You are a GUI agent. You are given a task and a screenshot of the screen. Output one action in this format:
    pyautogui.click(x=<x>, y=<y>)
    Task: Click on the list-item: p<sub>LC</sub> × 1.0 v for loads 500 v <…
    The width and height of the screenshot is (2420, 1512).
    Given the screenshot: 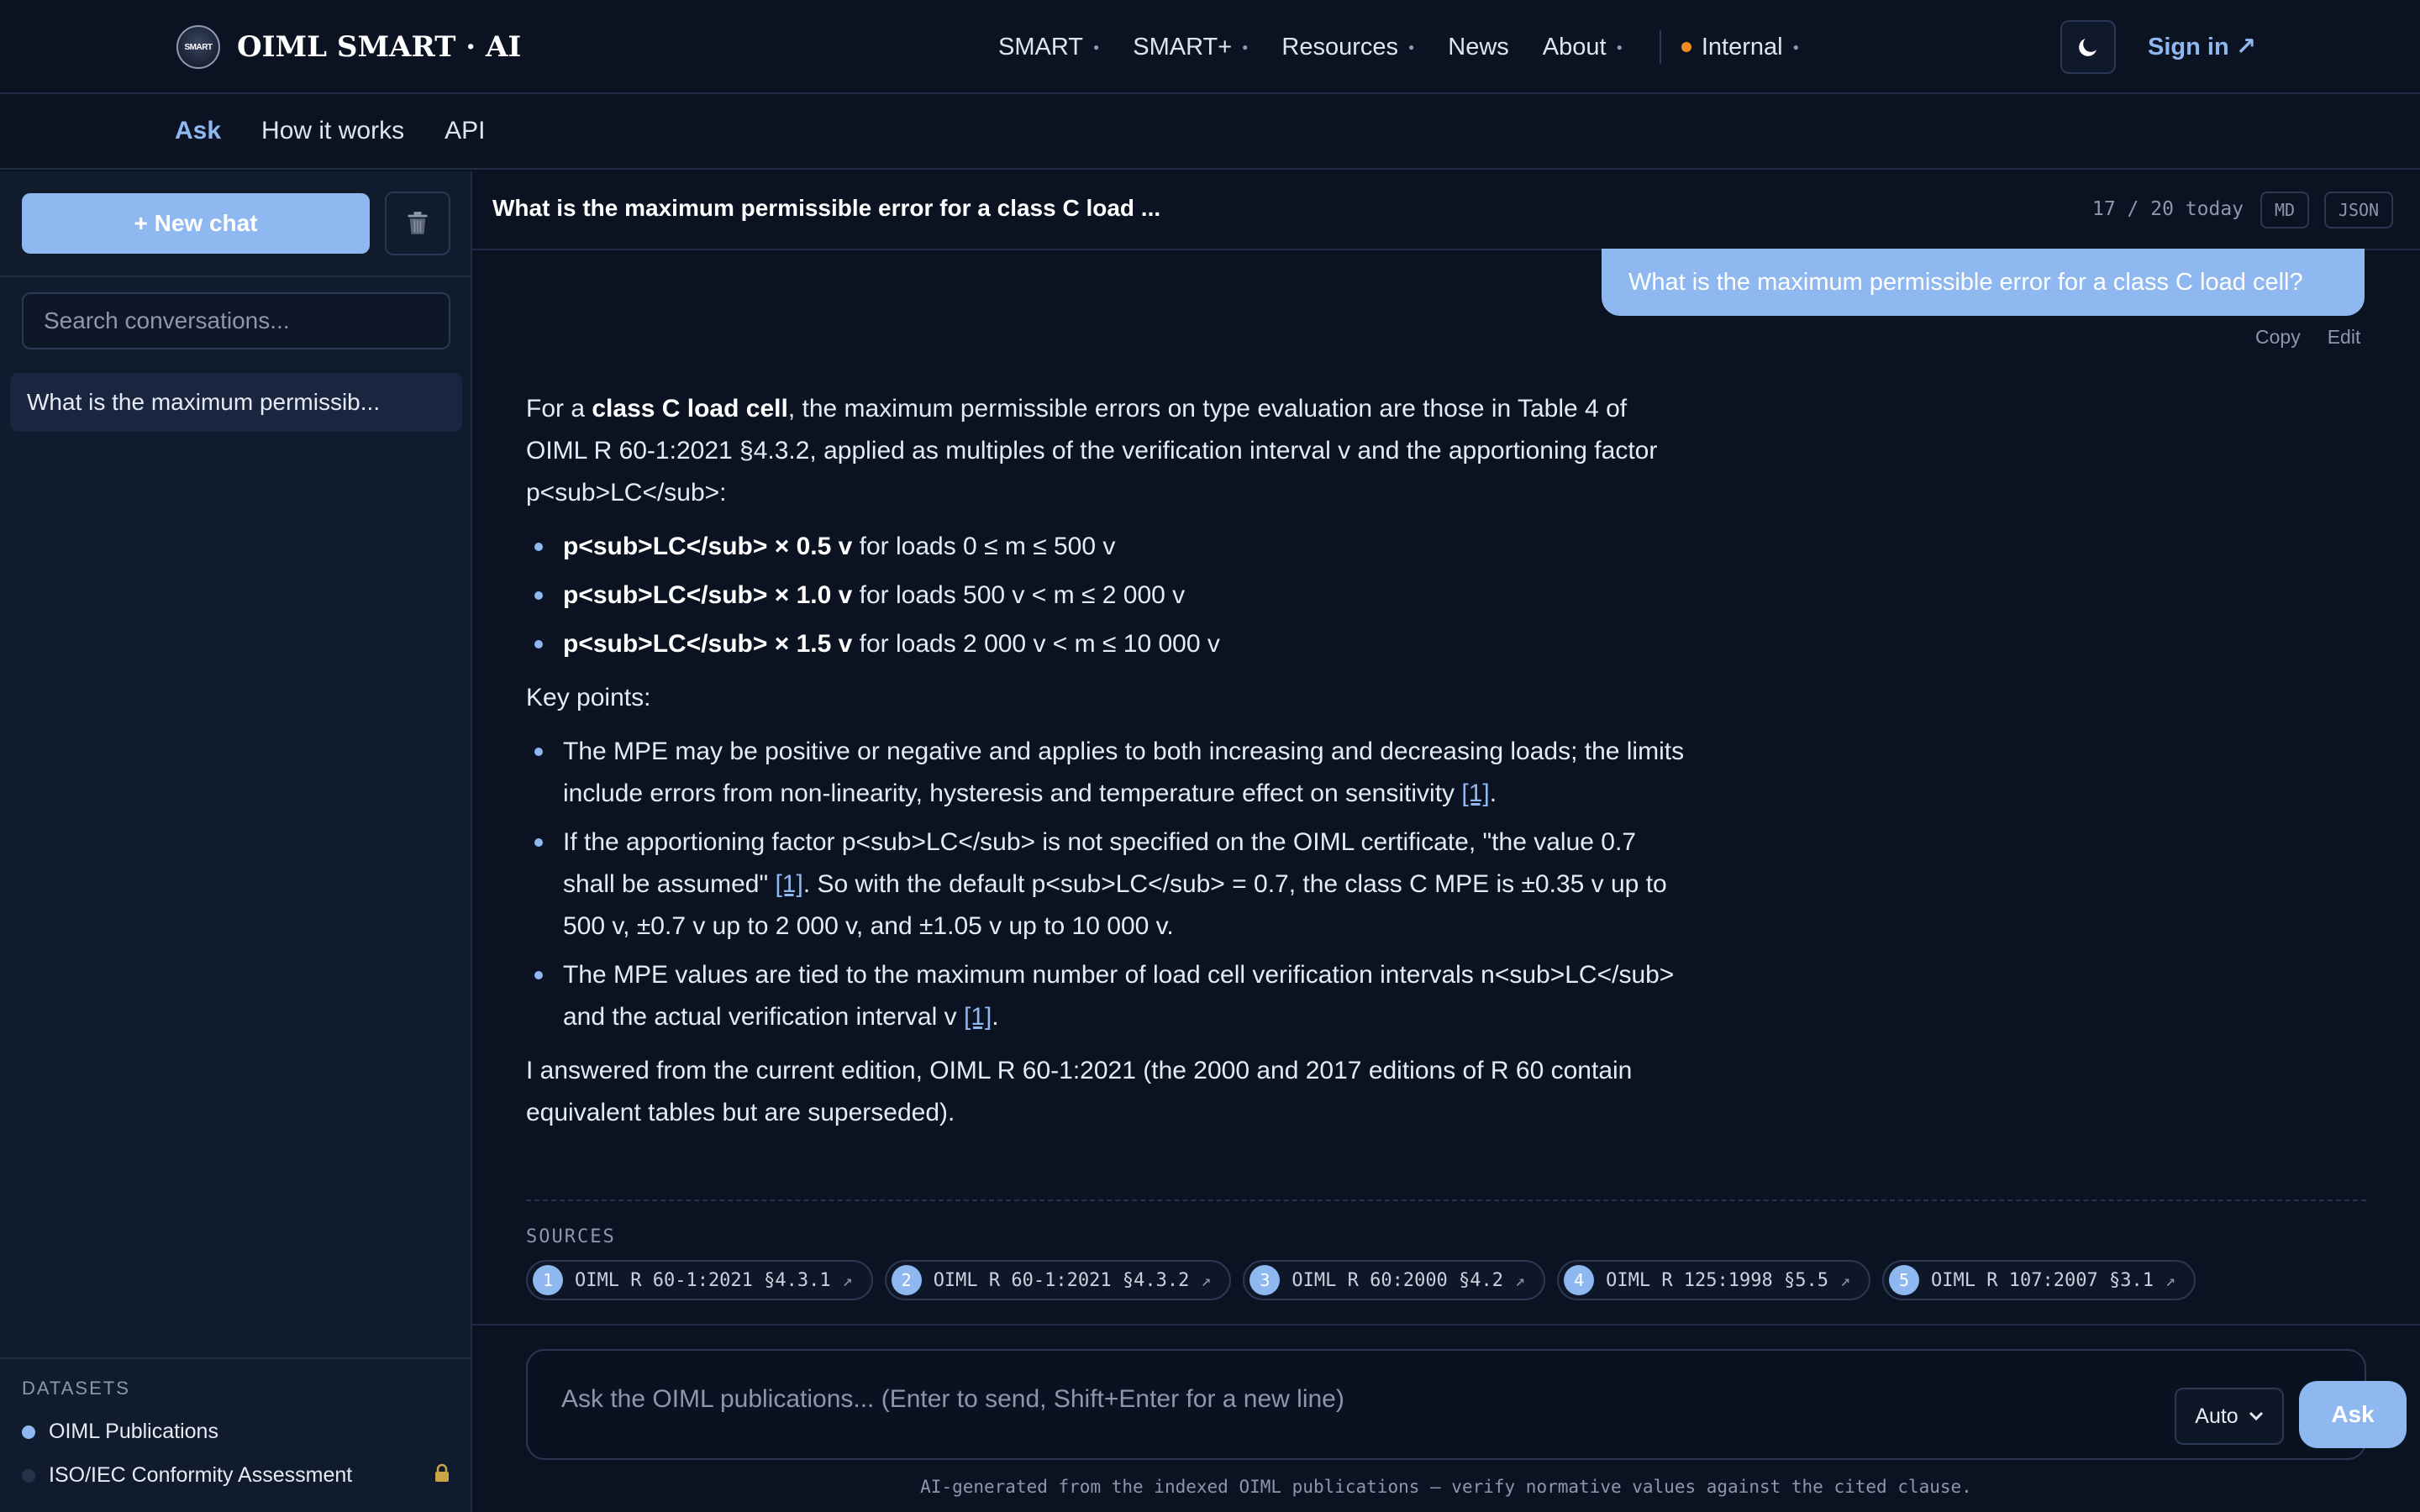 What is the action you would take?
    pyautogui.click(x=1106, y=596)
    